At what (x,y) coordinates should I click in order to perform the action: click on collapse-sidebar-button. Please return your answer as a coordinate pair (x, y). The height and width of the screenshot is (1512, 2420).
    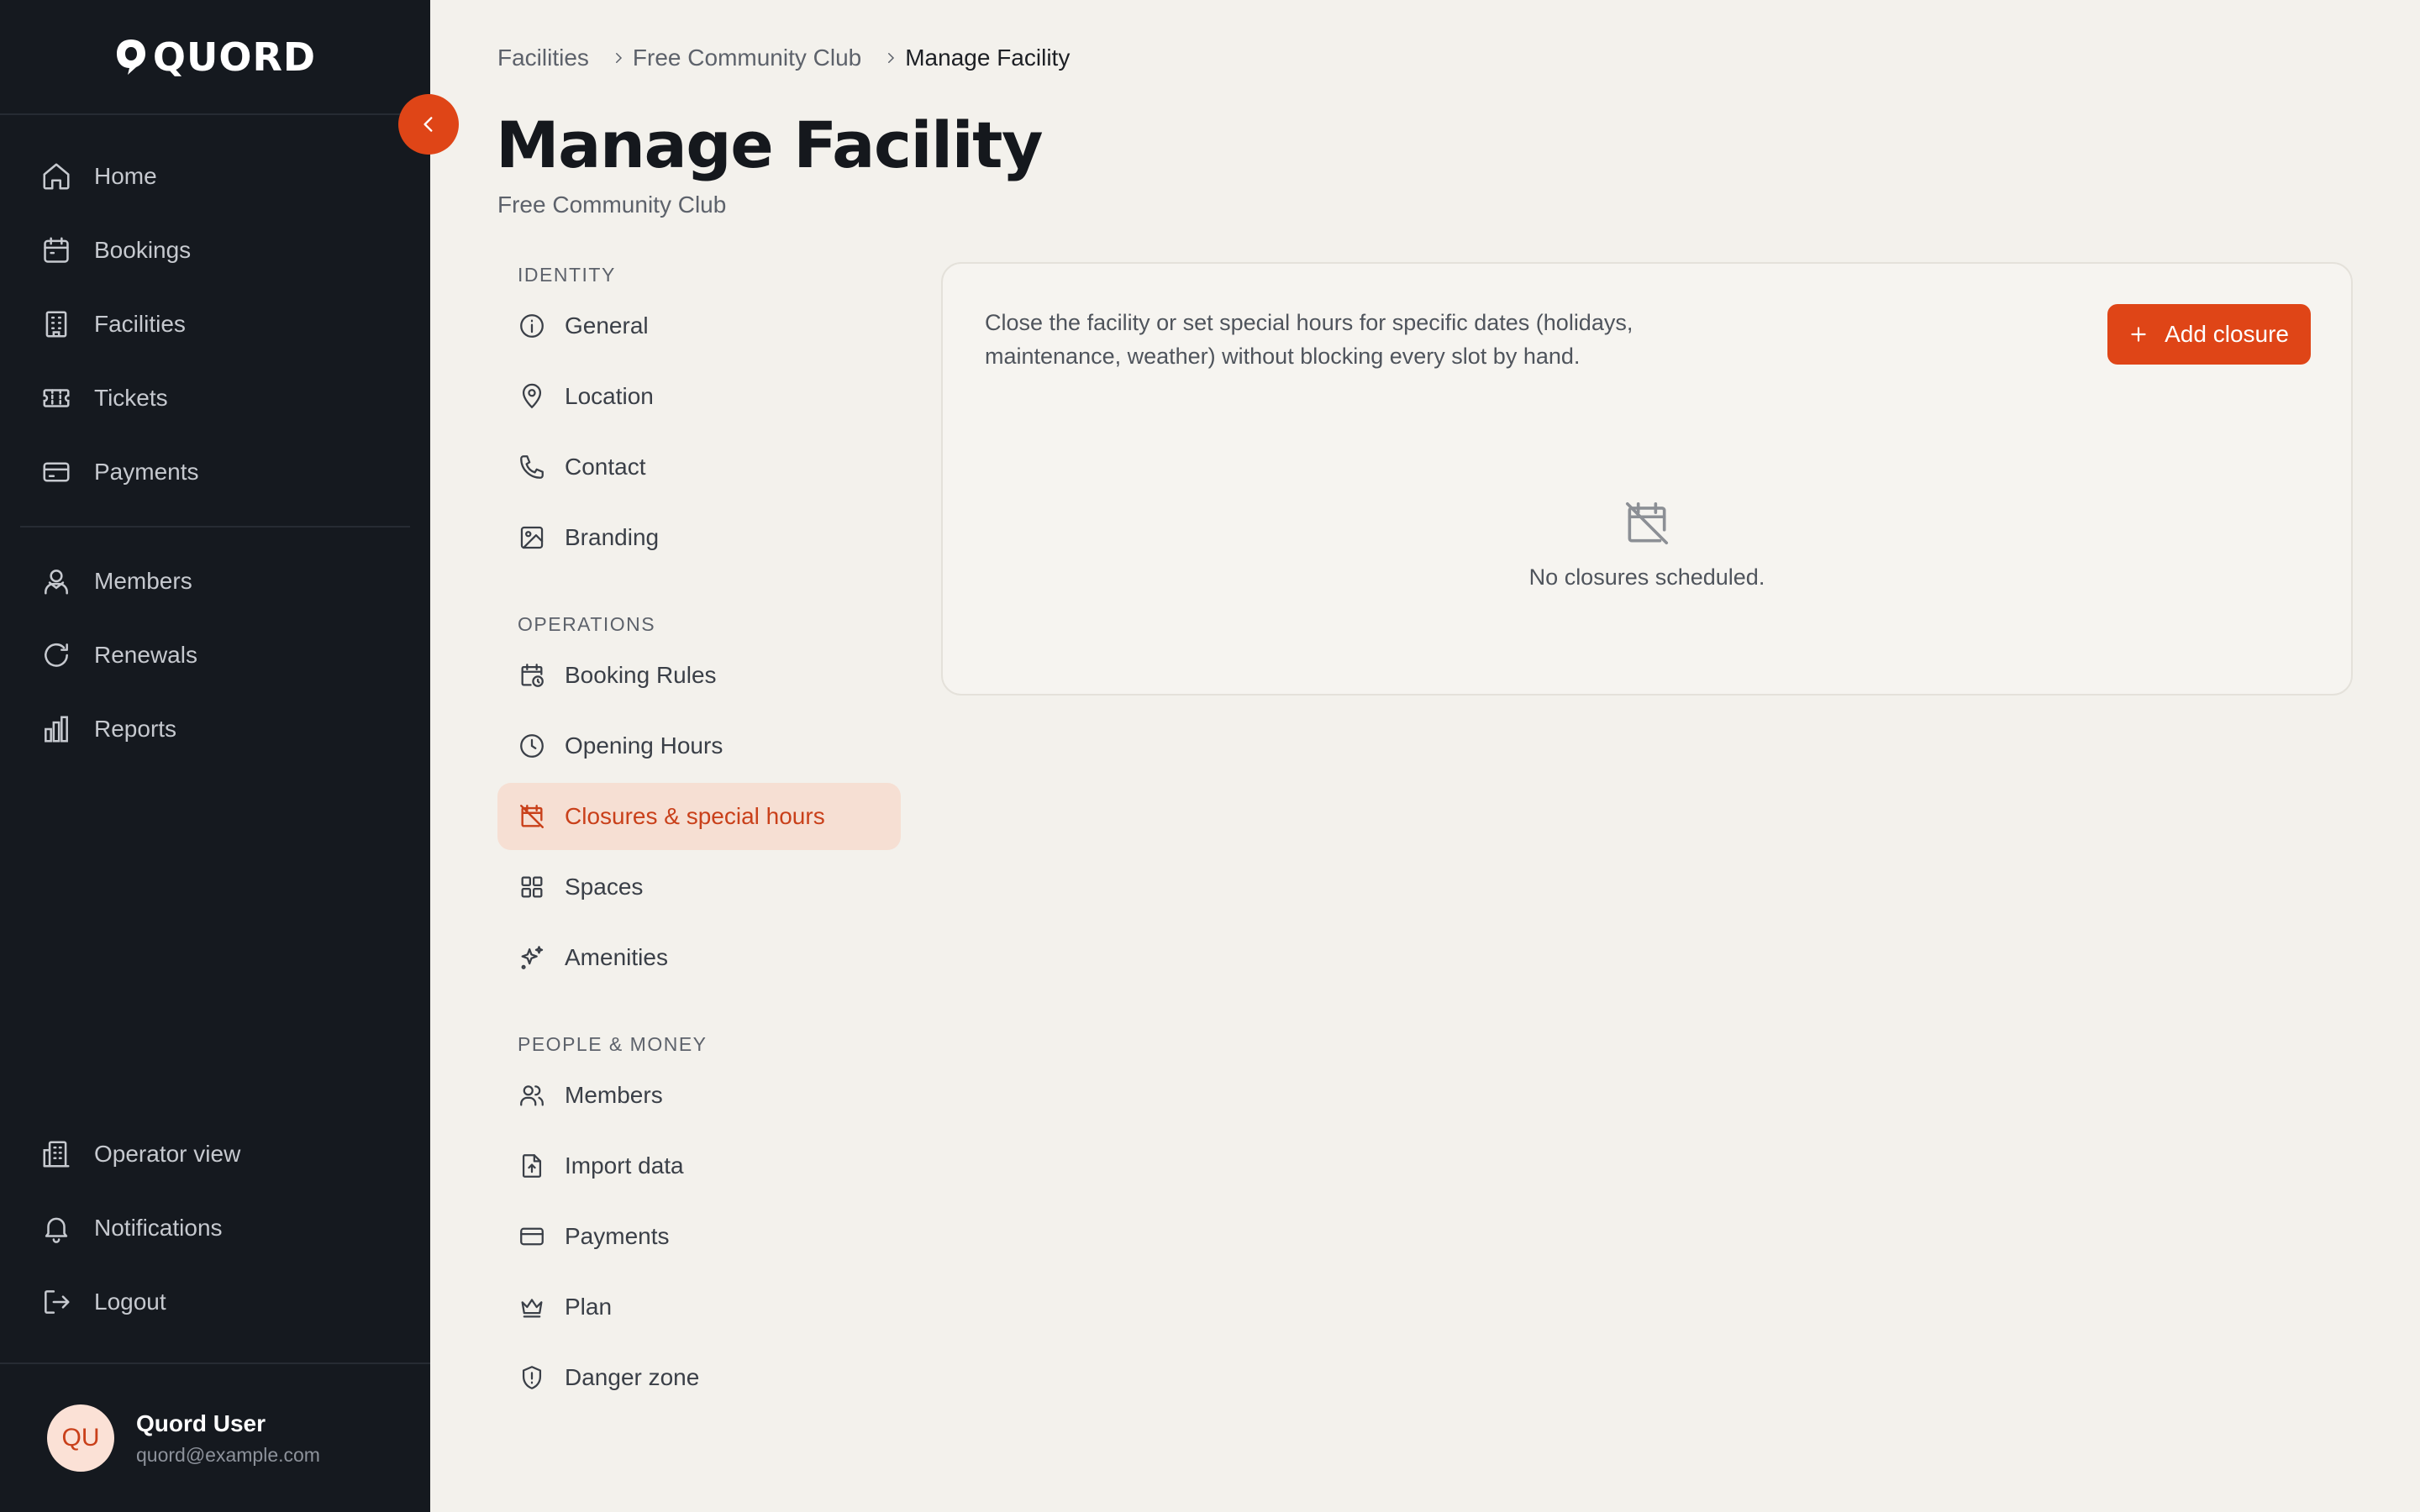
    Looking at the image, I should click on (428, 124).